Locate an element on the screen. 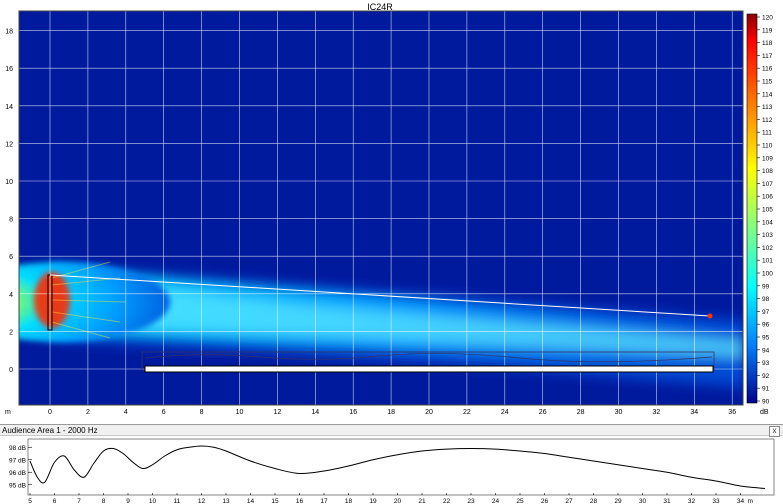 This screenshot has width=783, height=504. colorbar-label: 99 is located at coordinates (766, 286).